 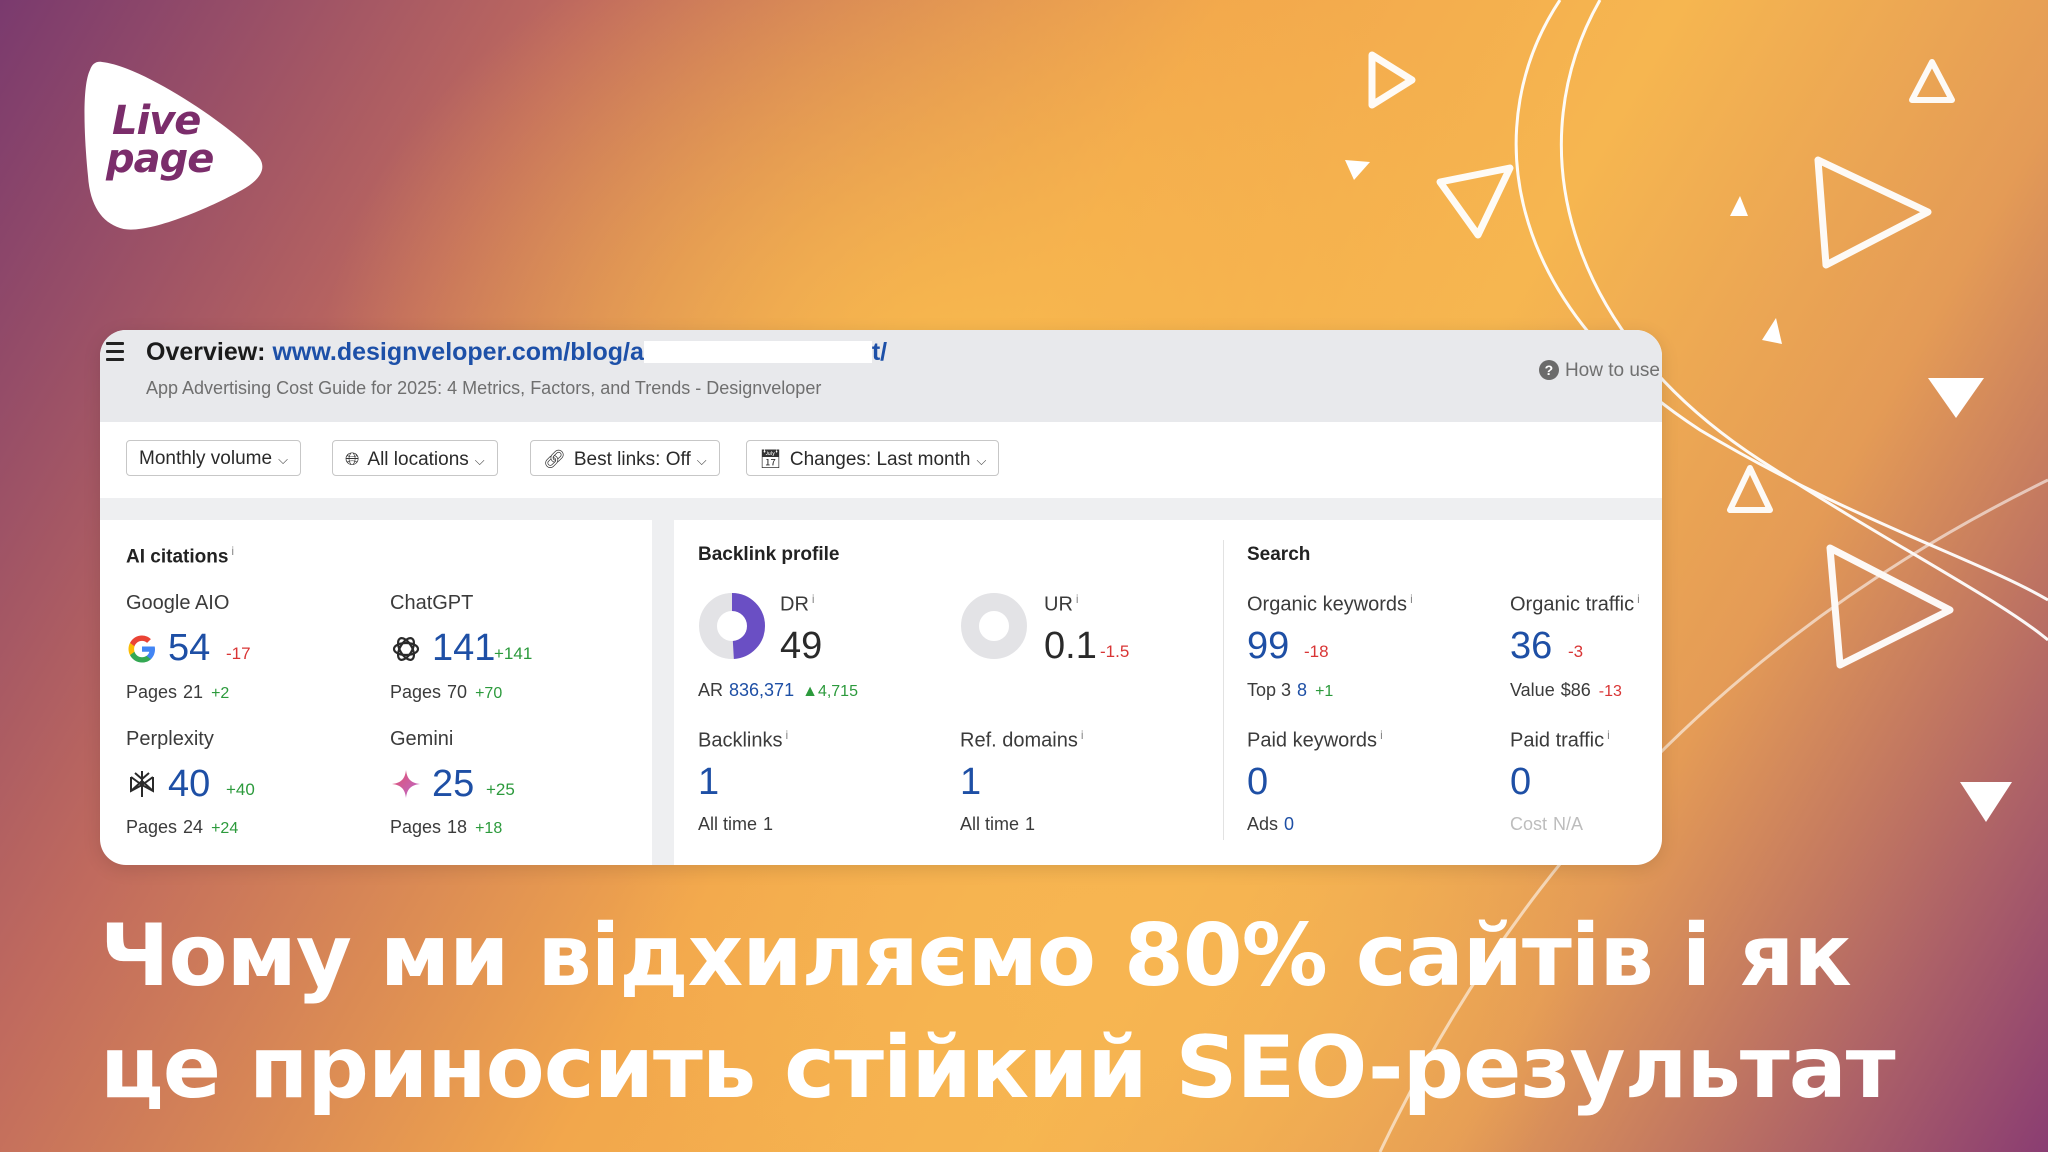 What do you see at coordinates (206, 352) in the screenshot?
I see `overview-label: Overview:` at bounding box center [206, 352].